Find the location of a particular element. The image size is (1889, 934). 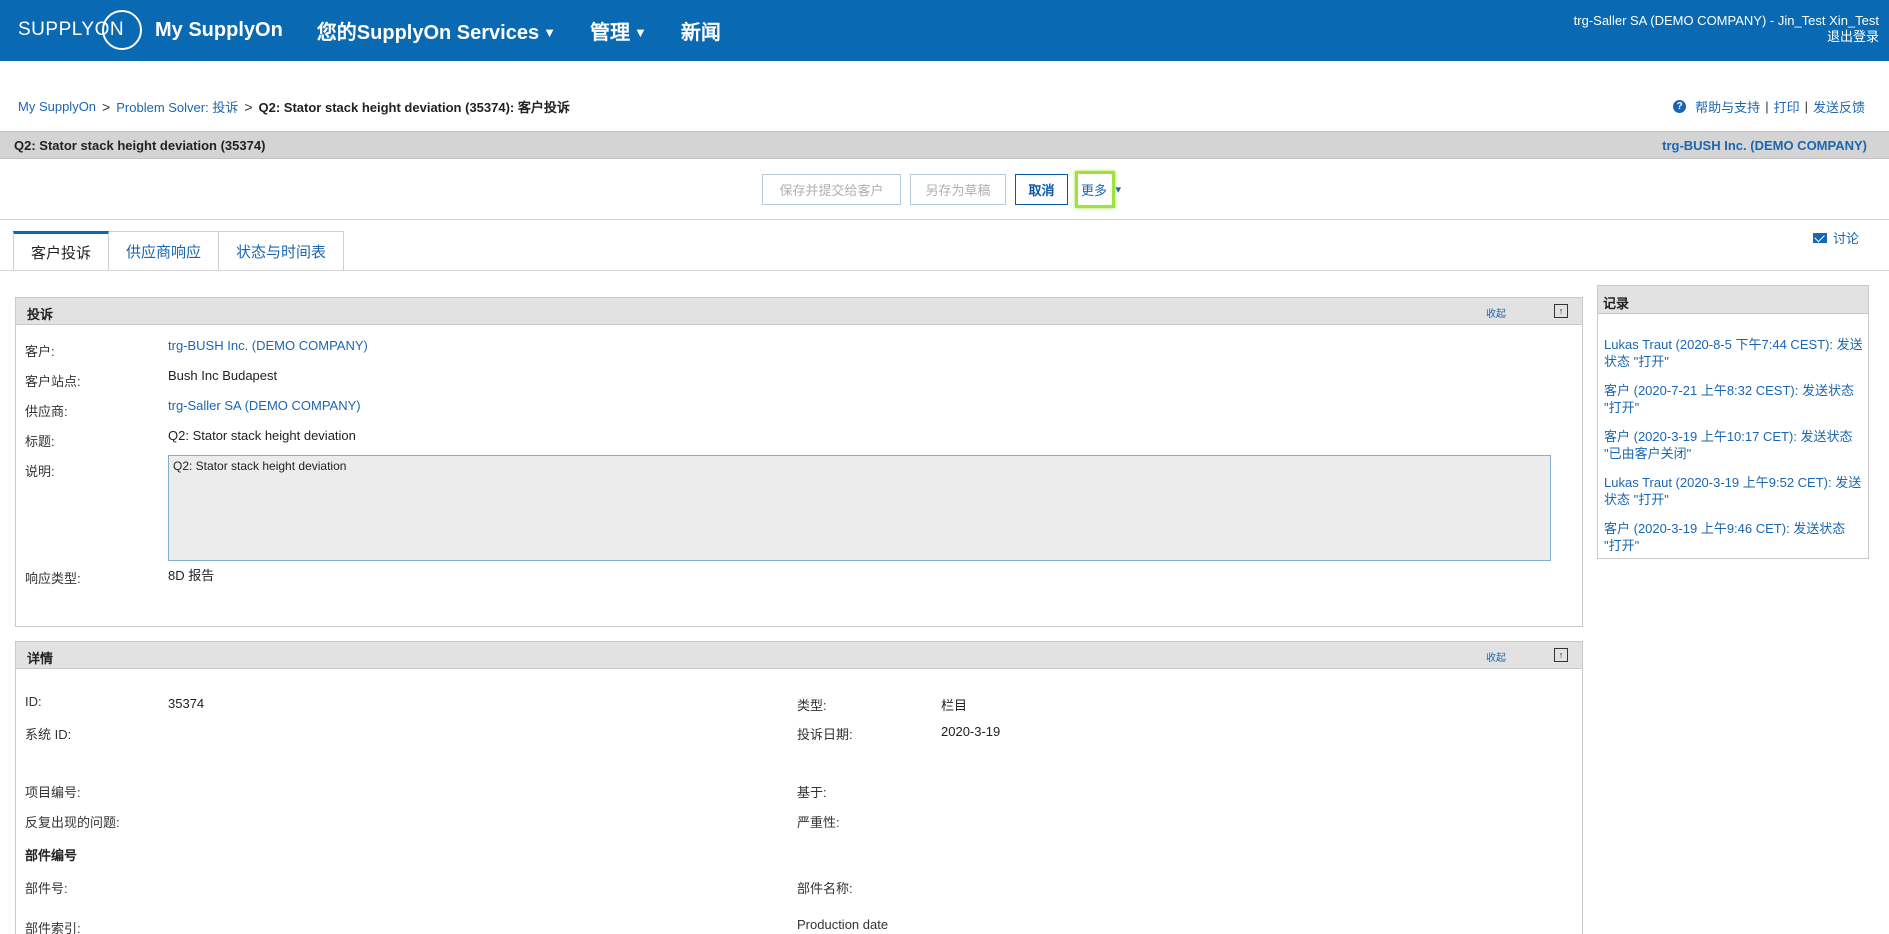

site-label: 客户站点: is located at coordinates (53, 381).